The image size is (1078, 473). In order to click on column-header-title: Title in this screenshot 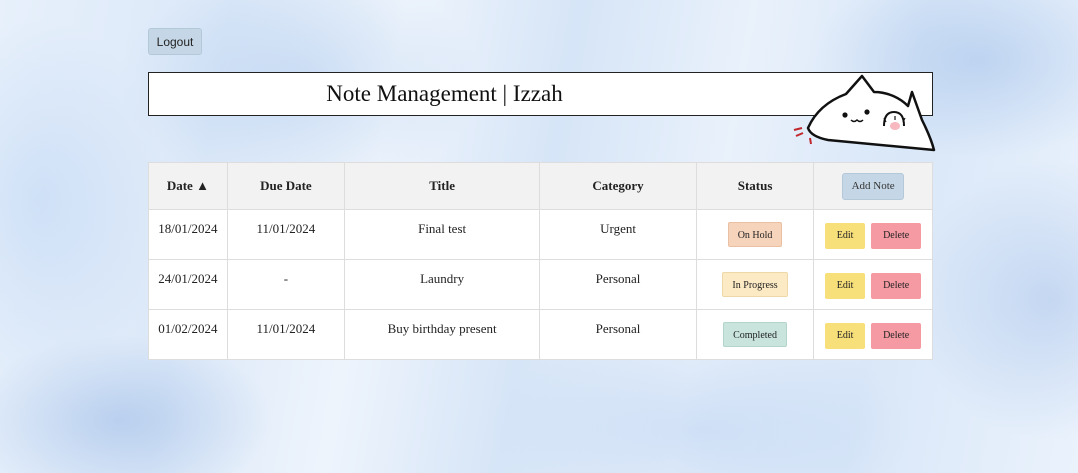, I will do `click(442, 186)`.